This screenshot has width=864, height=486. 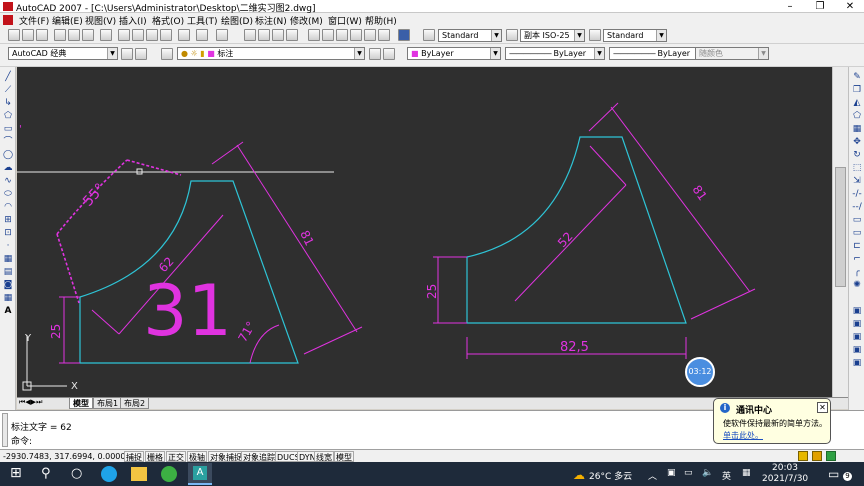 What do you see at coordinates (345, 20) in the screenshot?
I see `menu-window: 窗口(W)` at bounding box center [345, 20].